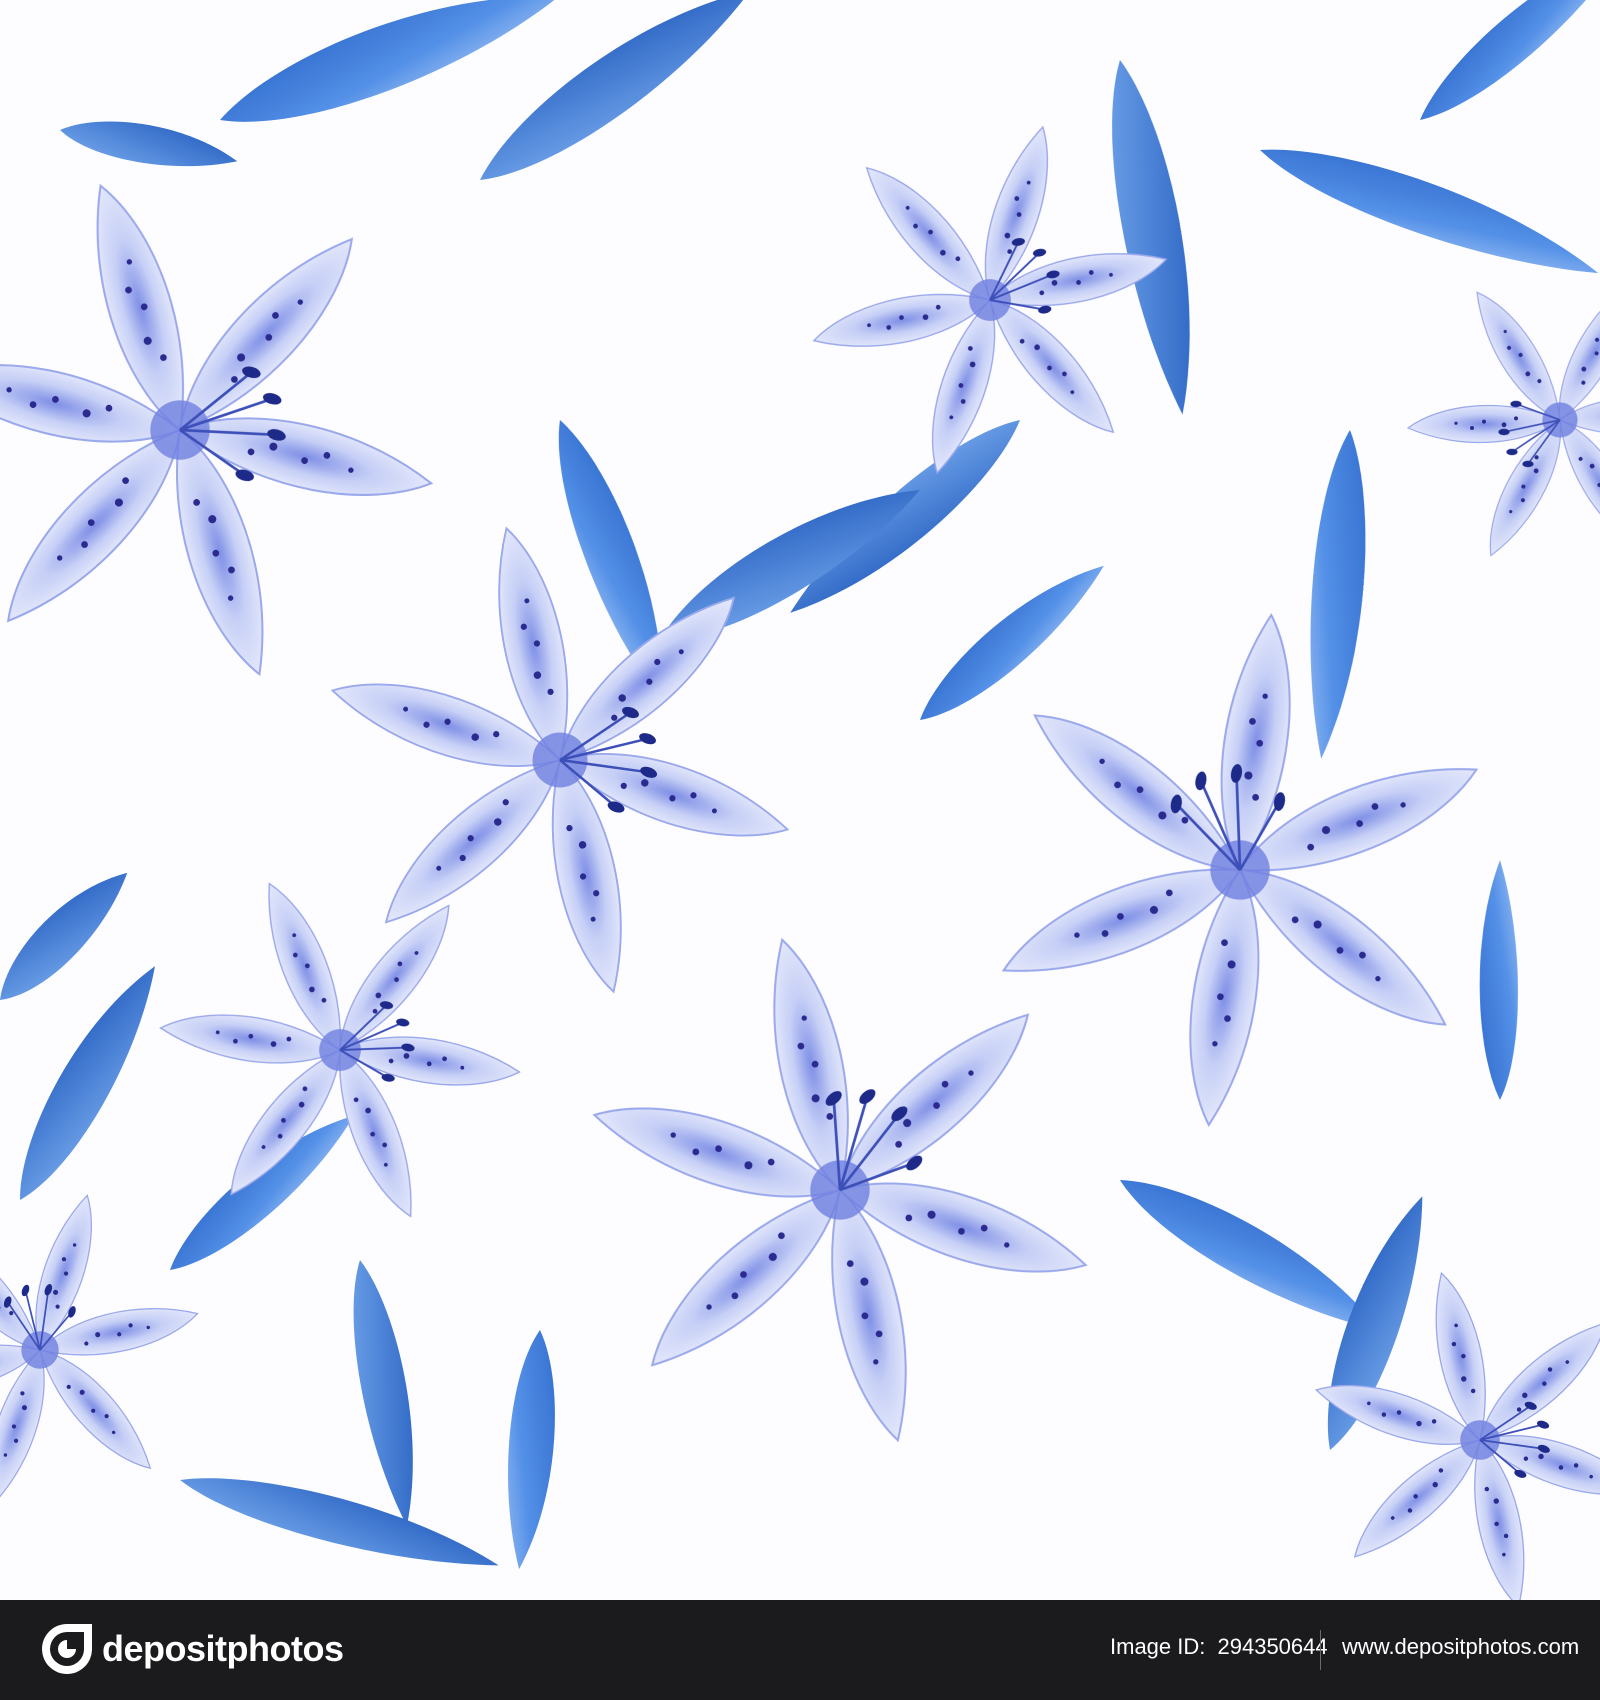 Image resolution: width=1600 pixels, height=1700 pixels. Describe the element at coordinates (1158, 1646) in the screenshot. I see `image-id-label: Image ID:` at that location.